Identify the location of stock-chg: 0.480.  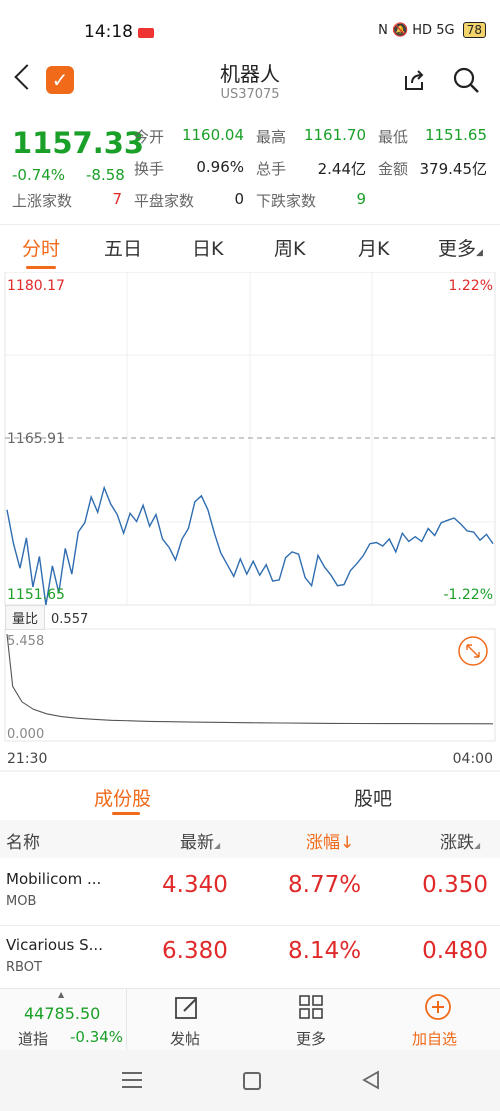
(455, 951).